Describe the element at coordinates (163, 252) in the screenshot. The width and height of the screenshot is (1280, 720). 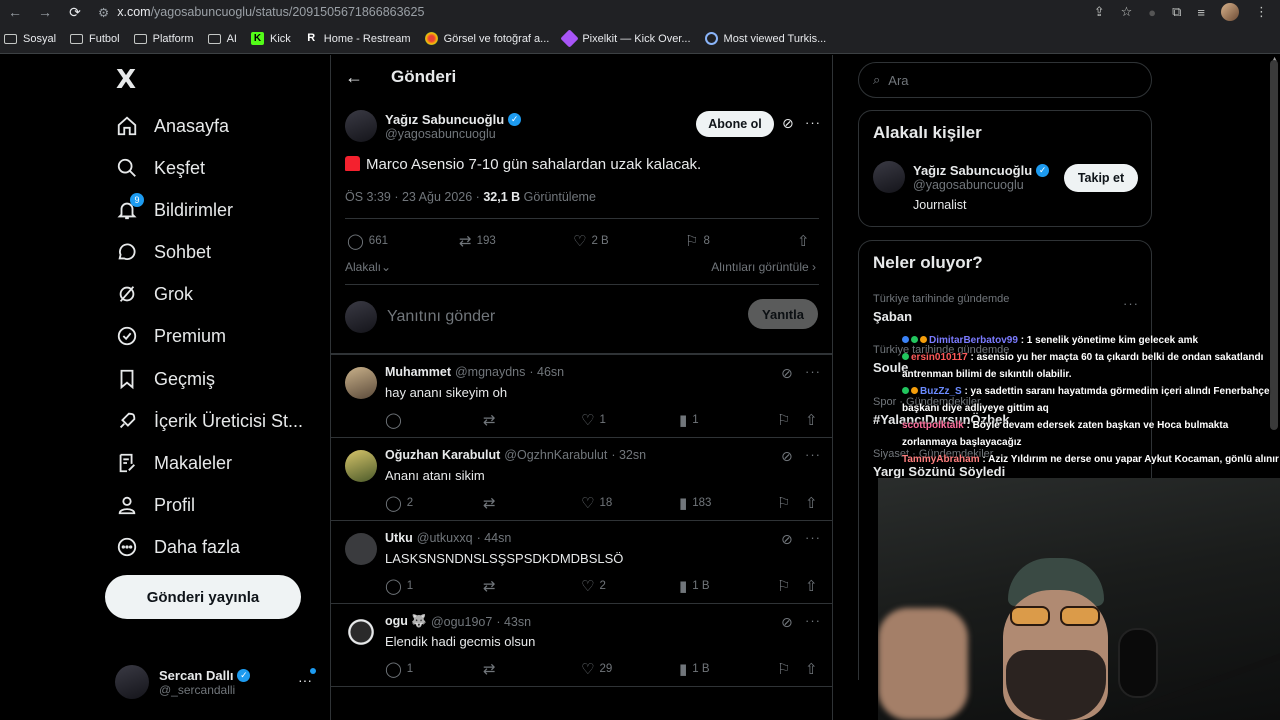
I see `nav-chat: Sohbet` at that location.